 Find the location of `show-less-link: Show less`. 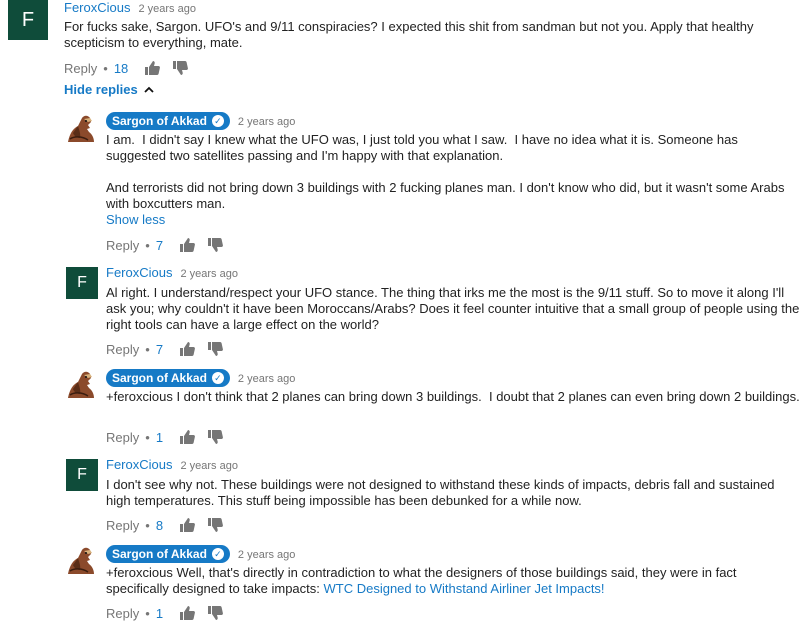

show-less-link: Show less is located at coordinates (135, 220).